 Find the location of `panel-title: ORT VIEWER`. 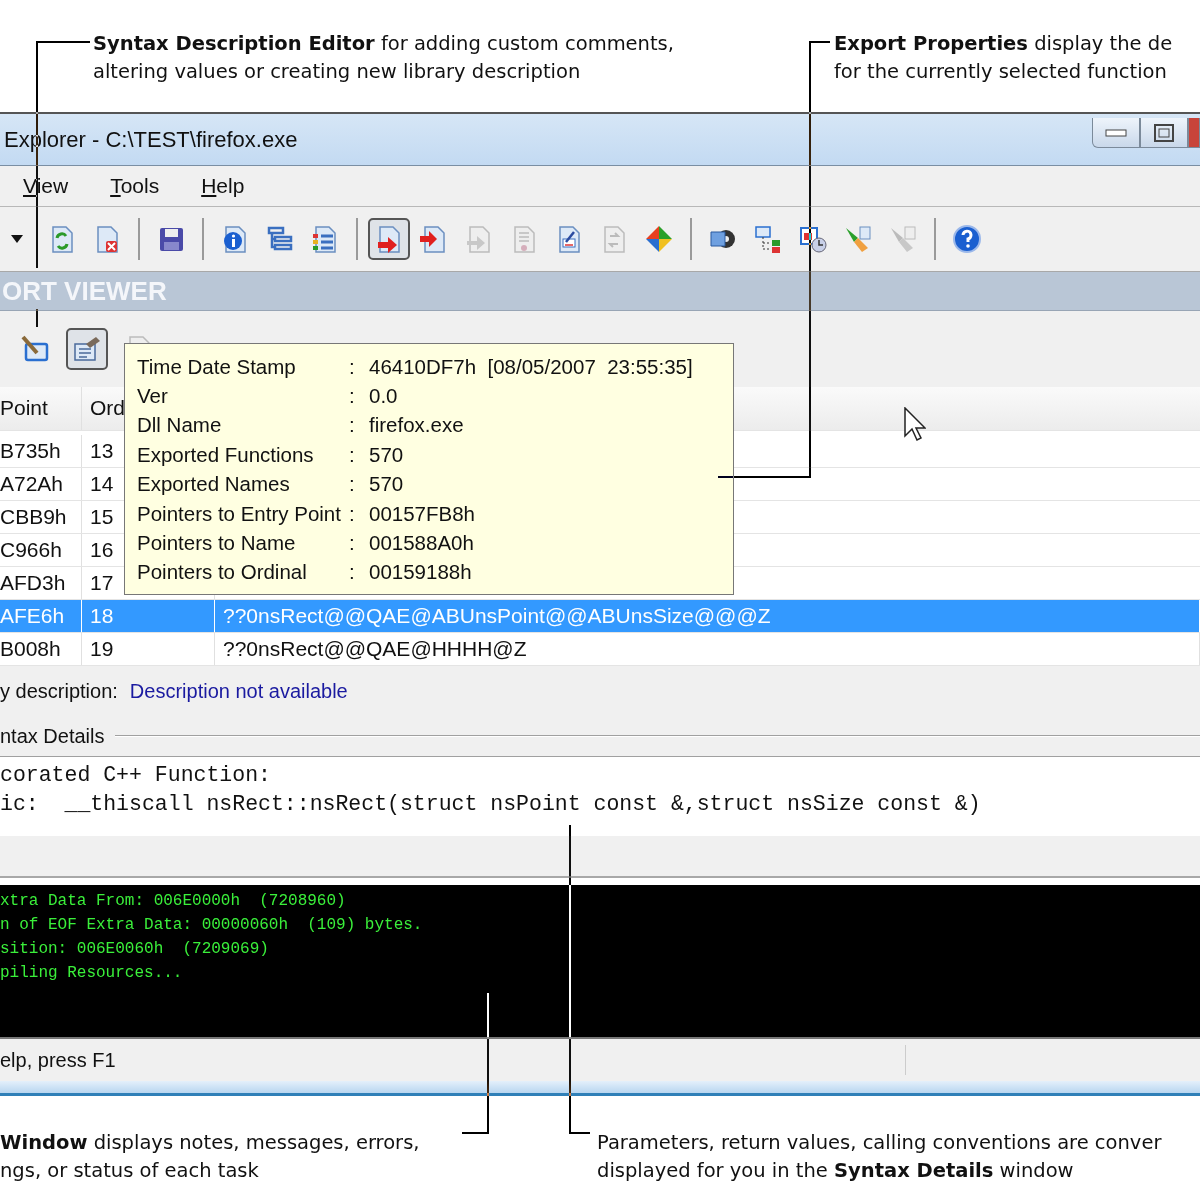

panel-title: ORT VIEWER is located at coordinates (84, 291).